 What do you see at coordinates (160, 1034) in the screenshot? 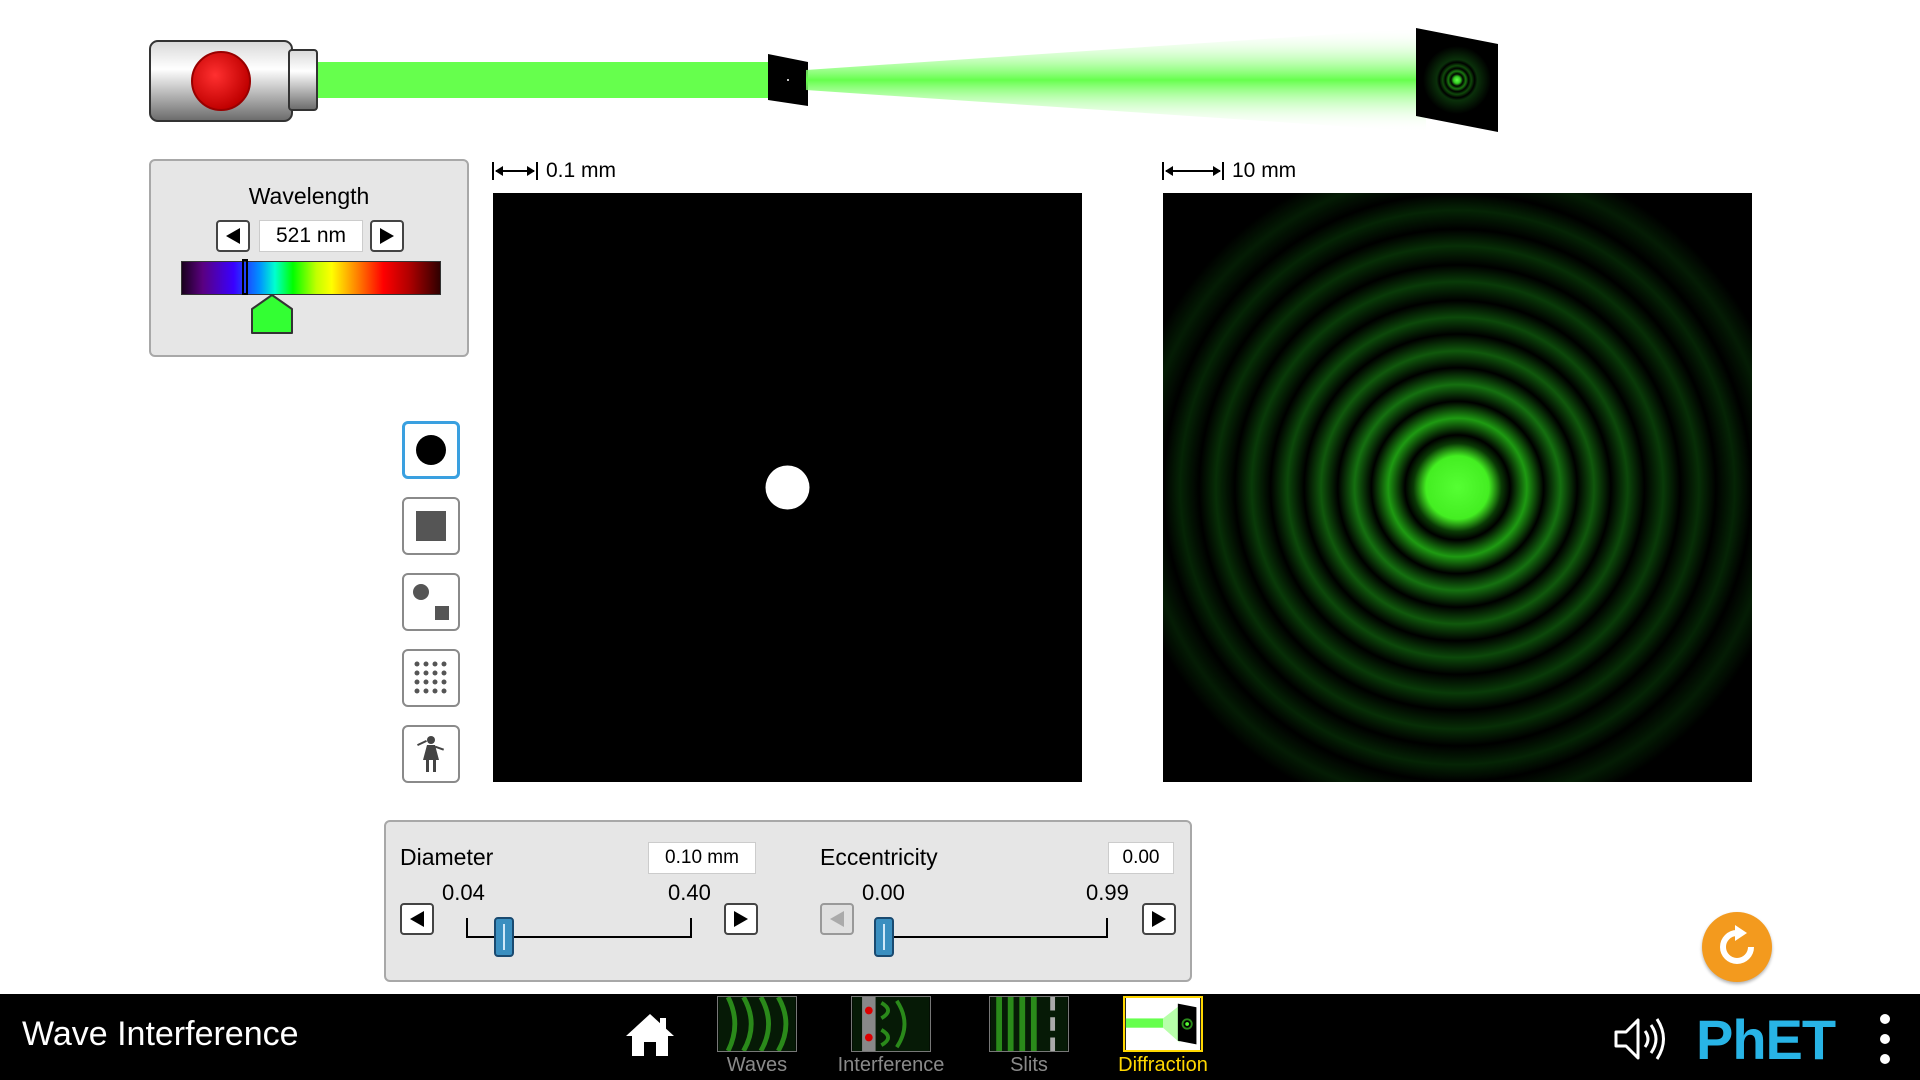
I see `sim-title: Wave Interference` at bounding box center [160, 1034].